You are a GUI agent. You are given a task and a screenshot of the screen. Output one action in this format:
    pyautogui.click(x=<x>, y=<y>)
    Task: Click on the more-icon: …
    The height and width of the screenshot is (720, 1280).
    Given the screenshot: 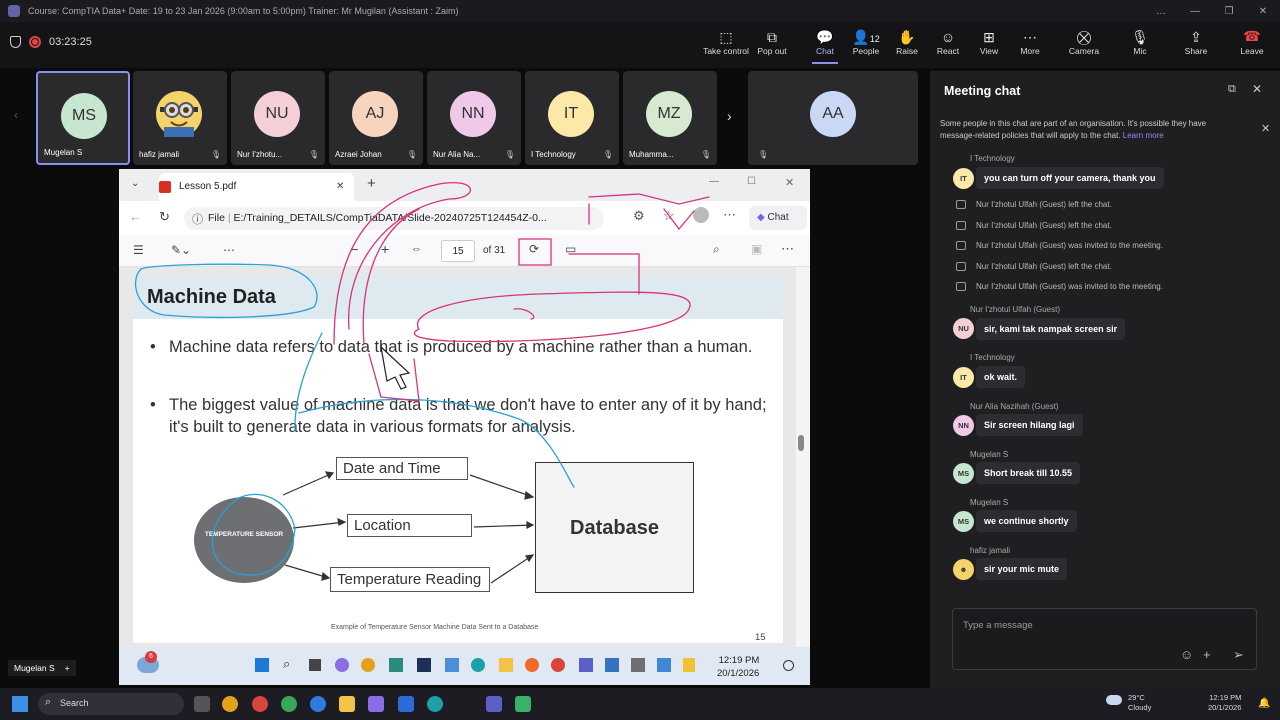 What is the action you would take?
    pyautogui.click(x=1161, y=11)
    